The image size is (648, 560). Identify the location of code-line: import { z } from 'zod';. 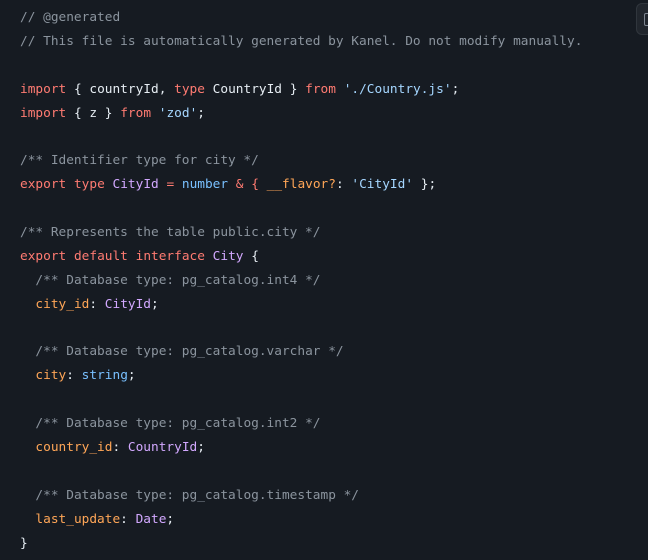
(334, 114).